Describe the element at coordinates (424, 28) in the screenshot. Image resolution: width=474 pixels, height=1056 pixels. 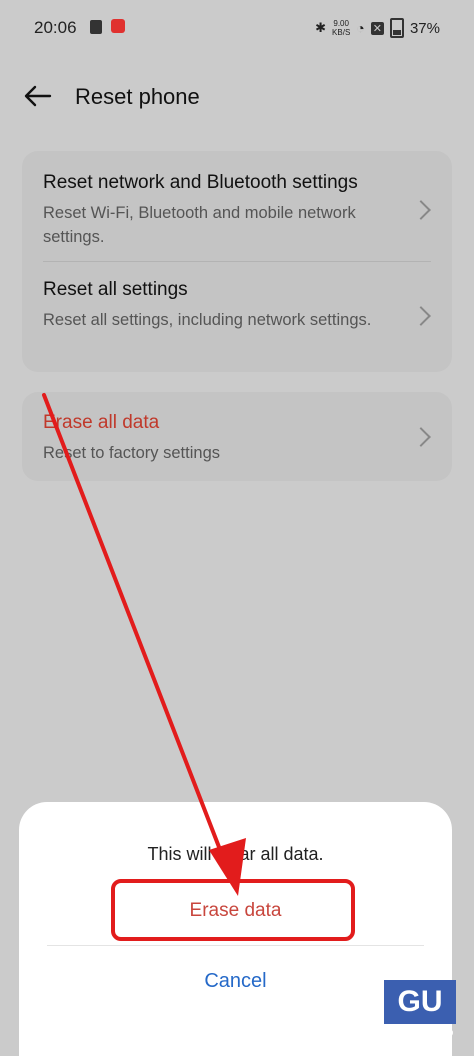
I see `battery-percent: 37%` at that location.